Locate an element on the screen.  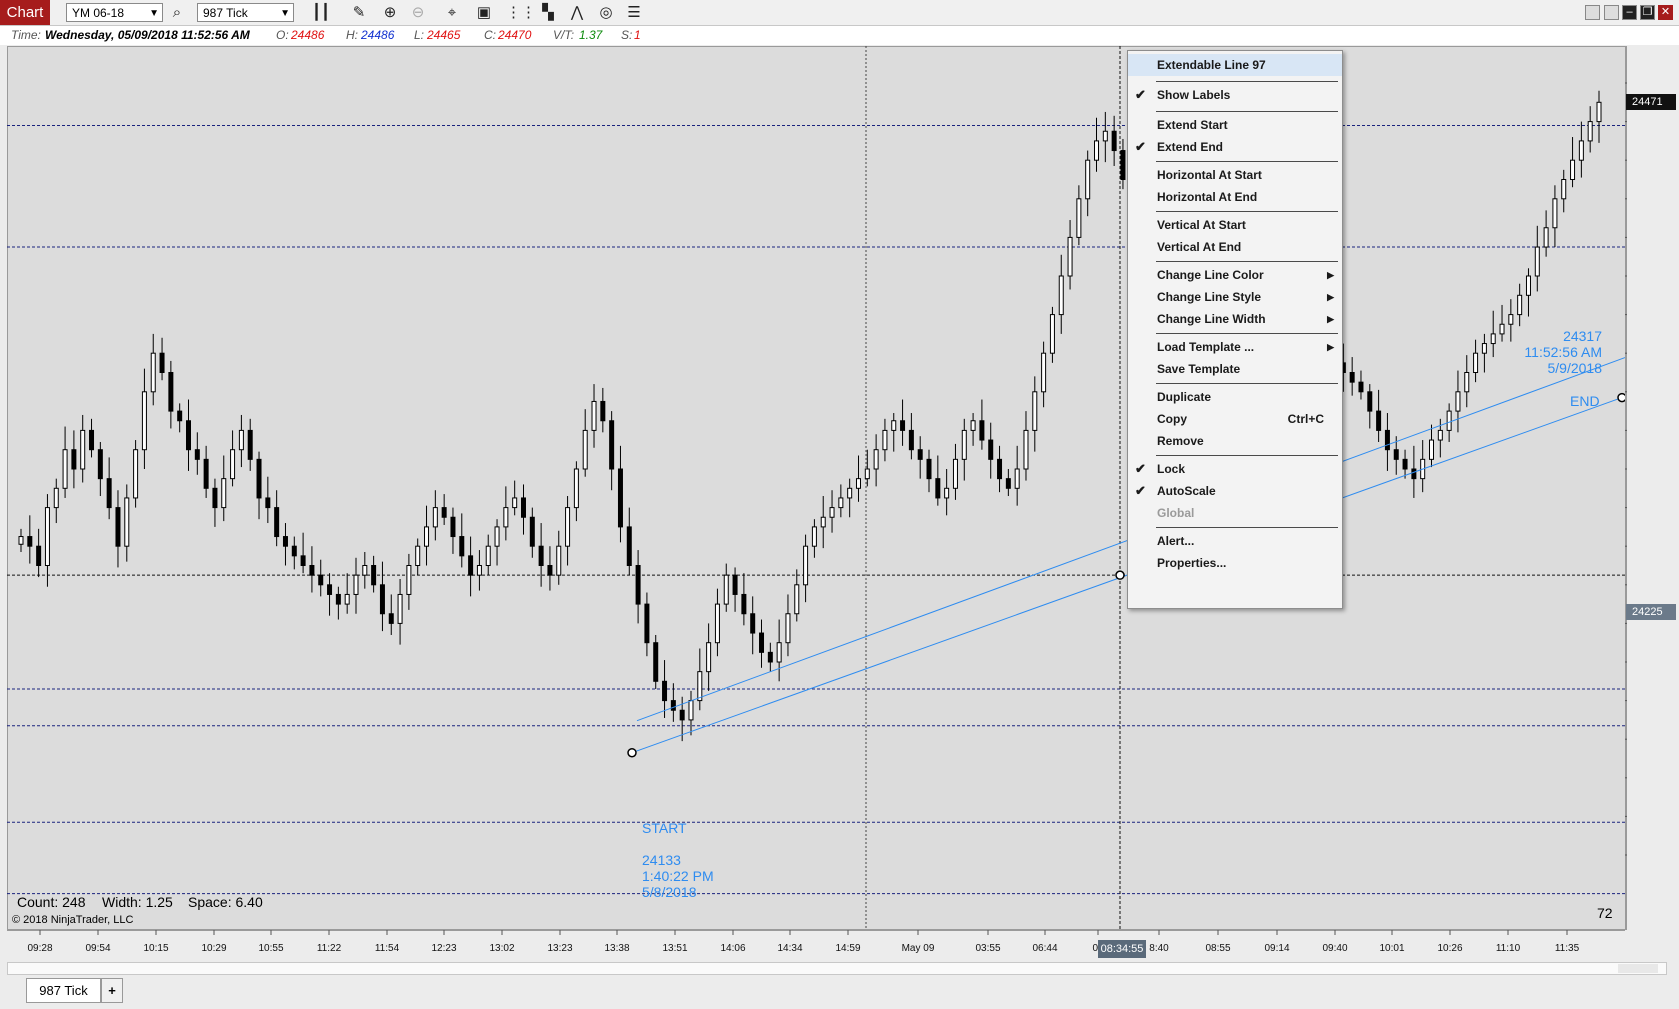
strategies-icon: ▚ is located at coordinates (548, 13).